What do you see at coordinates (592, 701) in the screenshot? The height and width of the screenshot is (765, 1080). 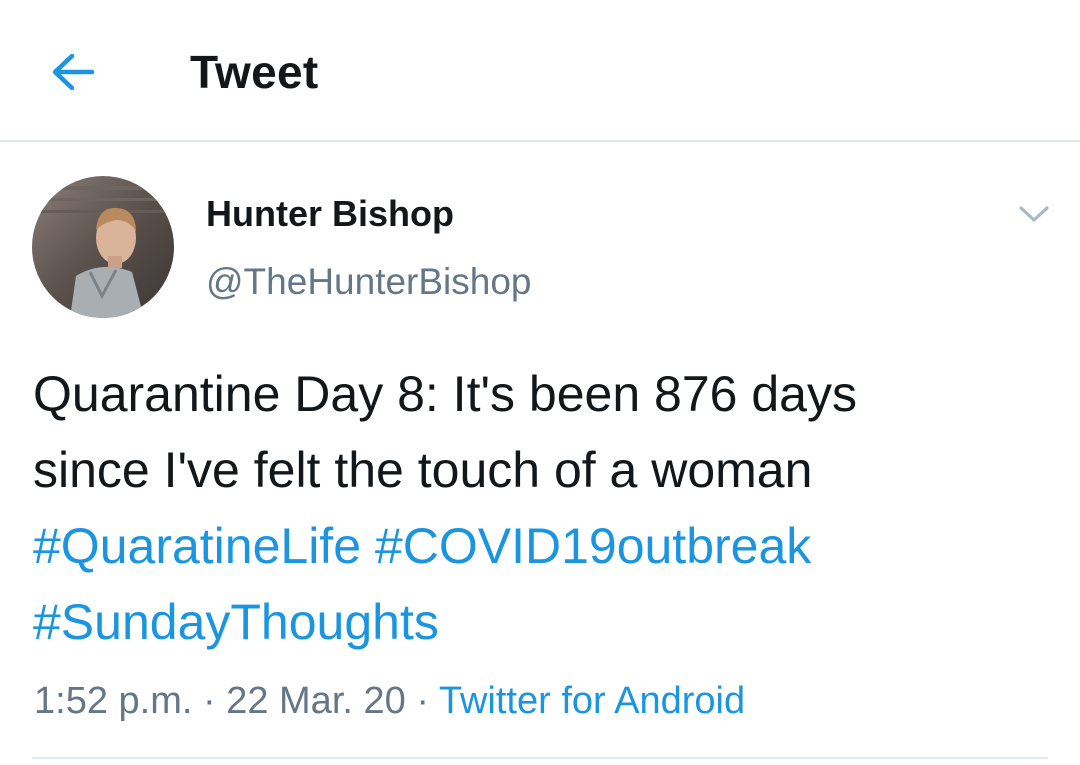 I see `tweet-source-link: Twitter for Android` at bounding box center [592, 701].